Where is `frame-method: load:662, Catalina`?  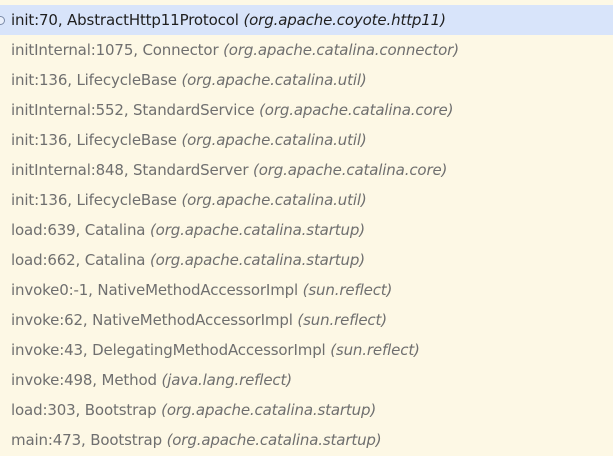
frame-method: load:662, Catalina is located at coordinates (78, 260).